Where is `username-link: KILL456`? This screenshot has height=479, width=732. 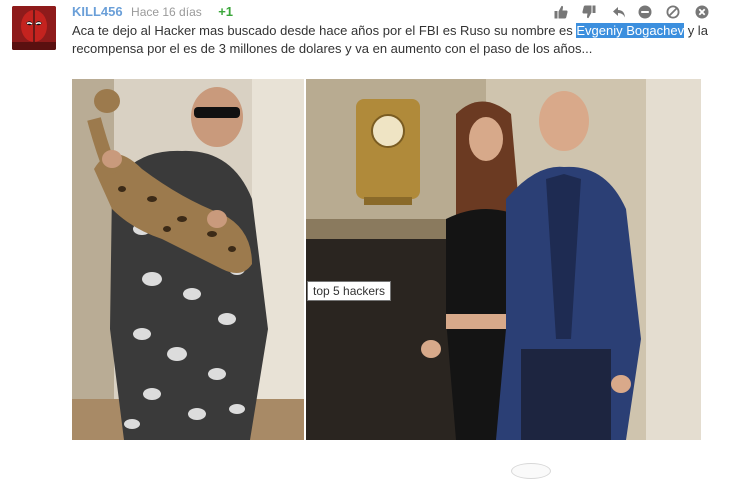 username-link: KILL456 is located at coordinates (97, 11).